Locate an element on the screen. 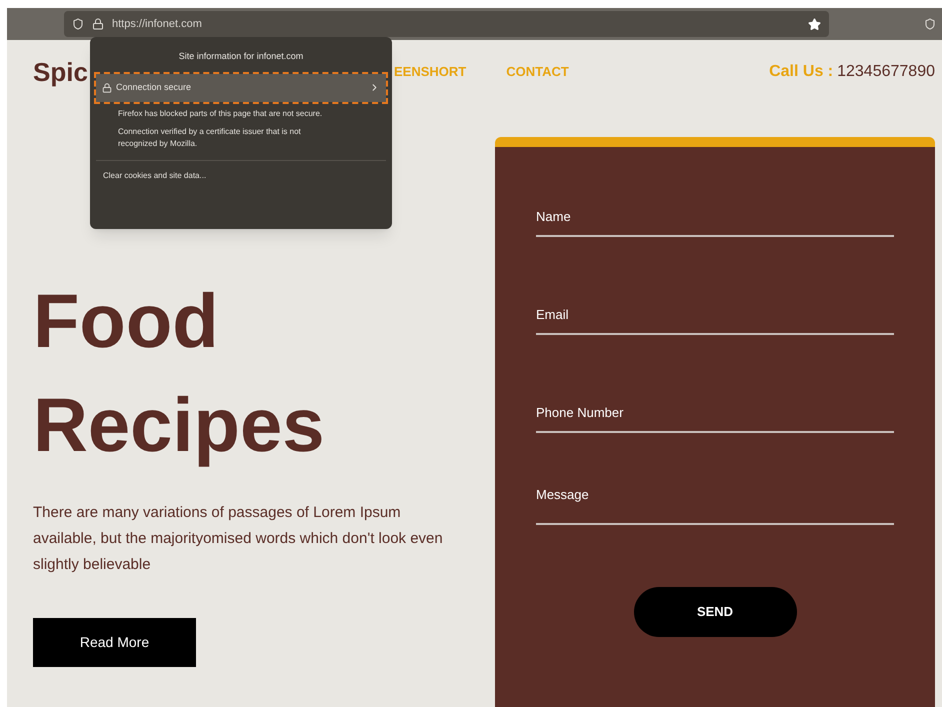  popup-note: Firefox has blocked parts of this page that are not secure. is located at coordinates (221, 114).